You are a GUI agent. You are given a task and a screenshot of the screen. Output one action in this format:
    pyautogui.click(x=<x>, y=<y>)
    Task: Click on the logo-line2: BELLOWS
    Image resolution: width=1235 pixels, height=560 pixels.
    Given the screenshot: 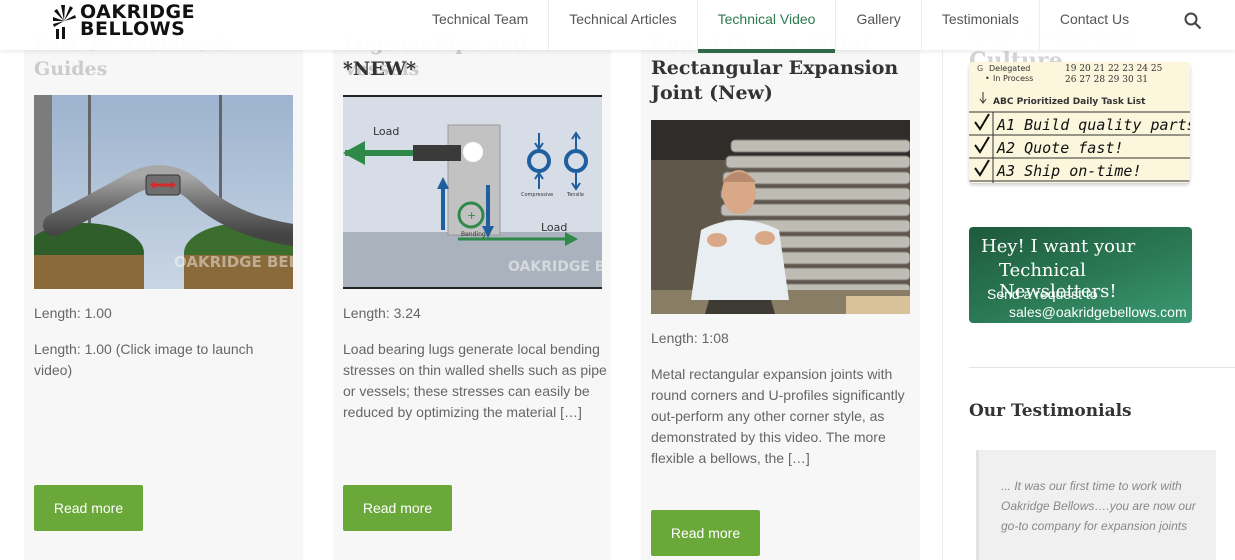 What is the action you would take?
    pyautogui.click(x=133, y=29)
    